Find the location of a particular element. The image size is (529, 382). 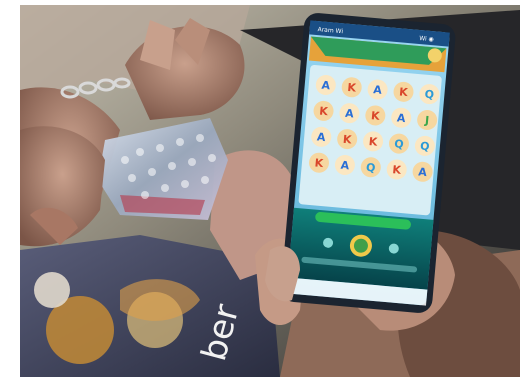

game-footer is located at coordinates (360, 248).